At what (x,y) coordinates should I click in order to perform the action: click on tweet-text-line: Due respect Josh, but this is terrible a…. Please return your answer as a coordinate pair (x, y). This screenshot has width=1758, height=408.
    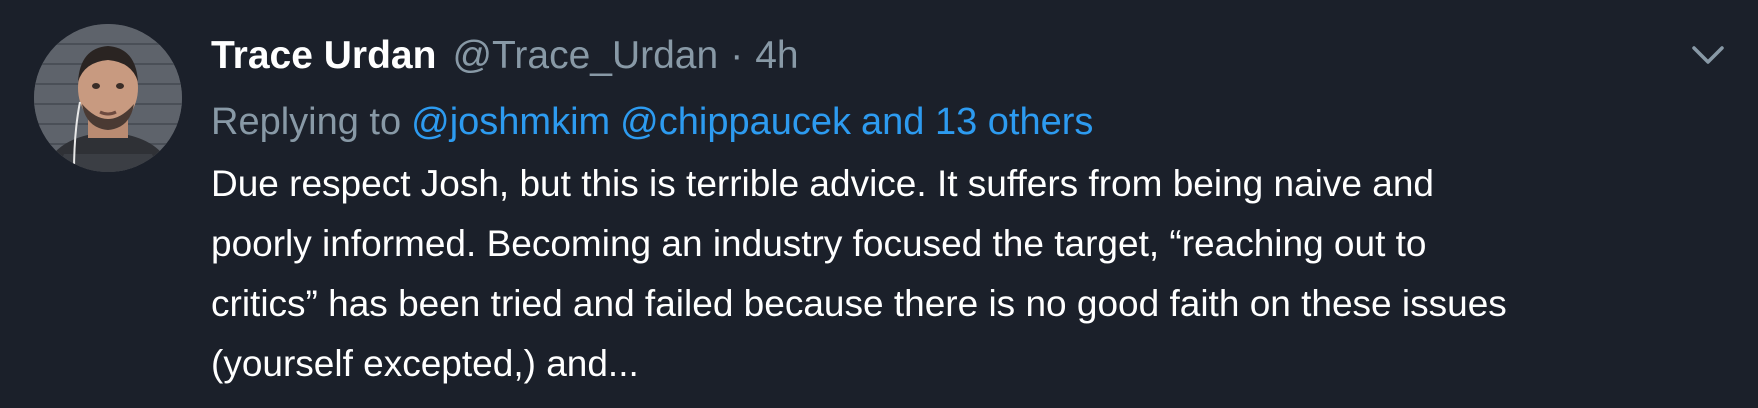
    Looking at the image, I should click on (822, 183).